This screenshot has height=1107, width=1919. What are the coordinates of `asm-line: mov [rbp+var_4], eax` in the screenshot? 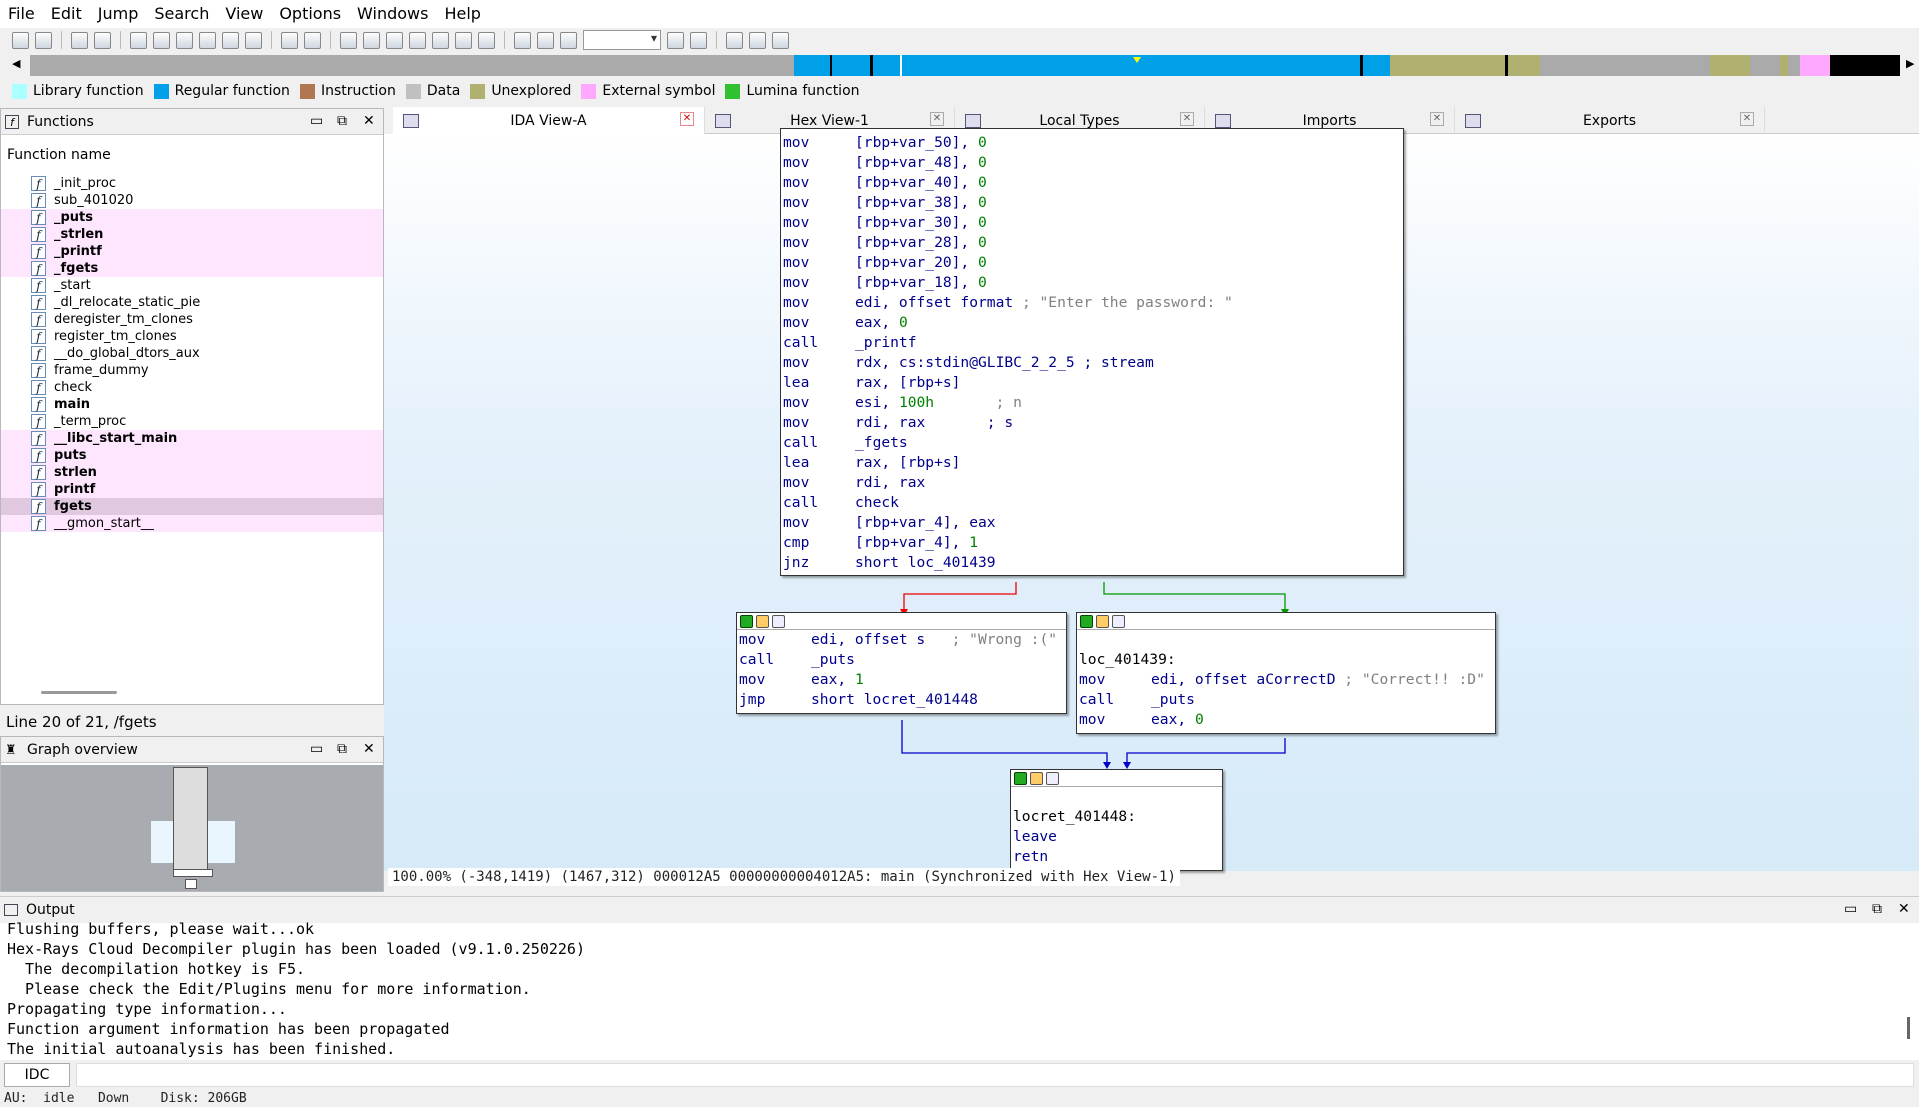 It's located at (1092, 523).